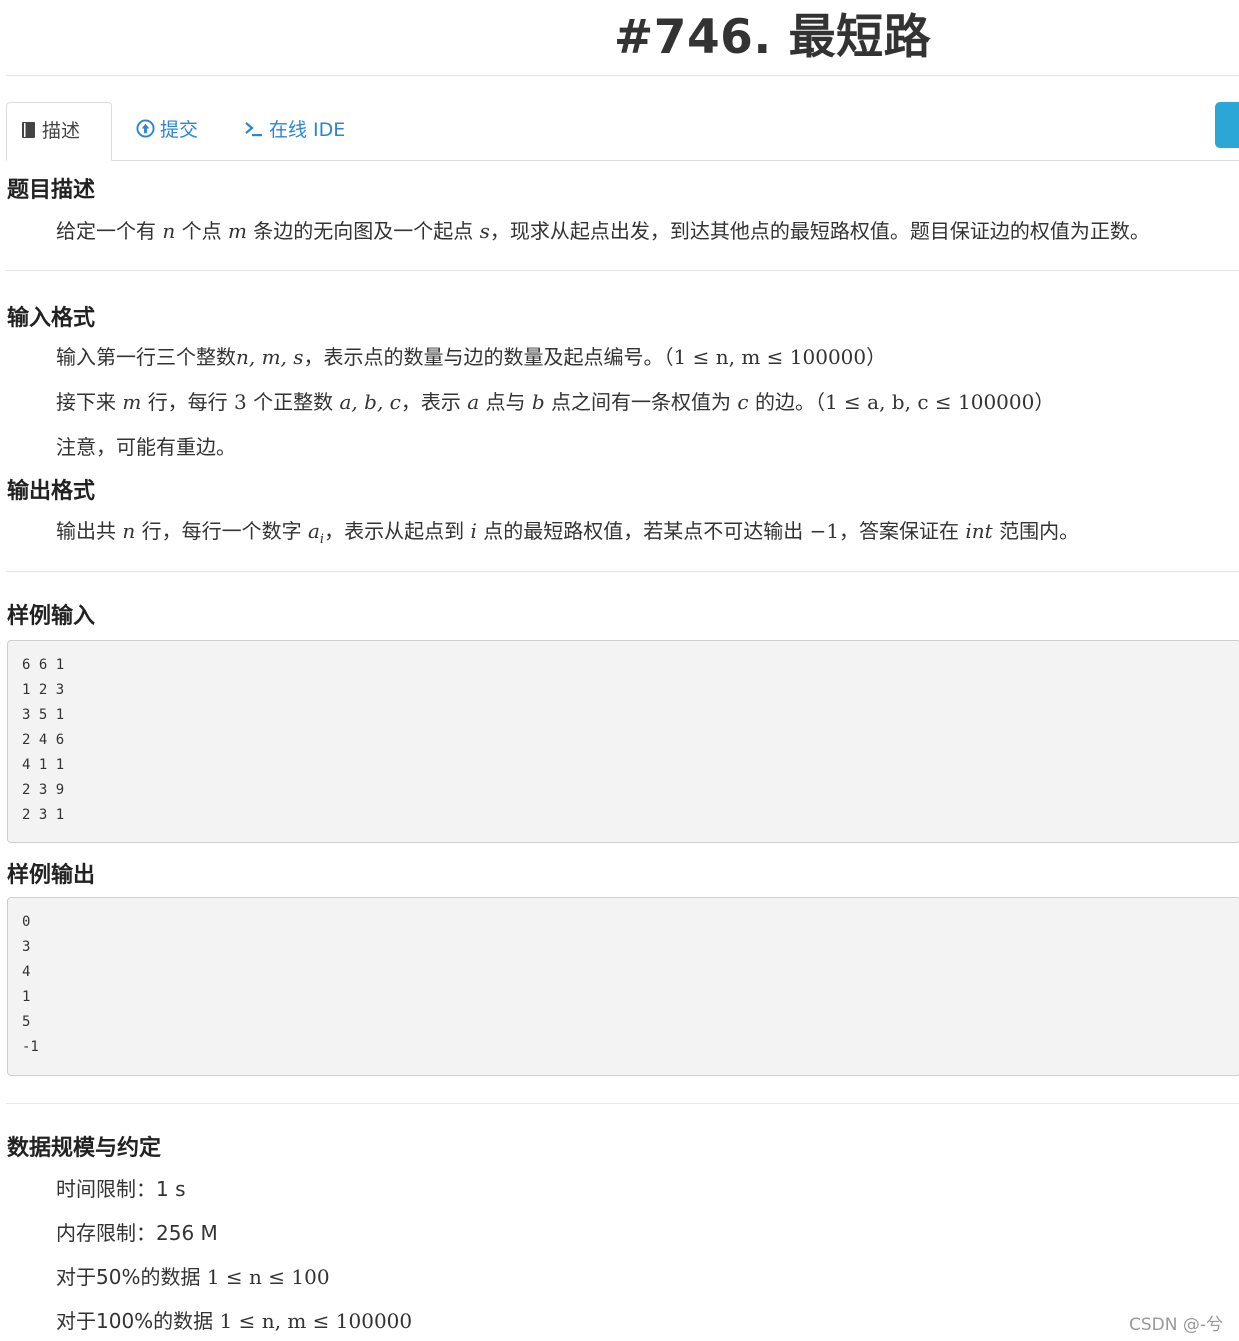  I want to click on code-line: 5, so click(26, 1022).